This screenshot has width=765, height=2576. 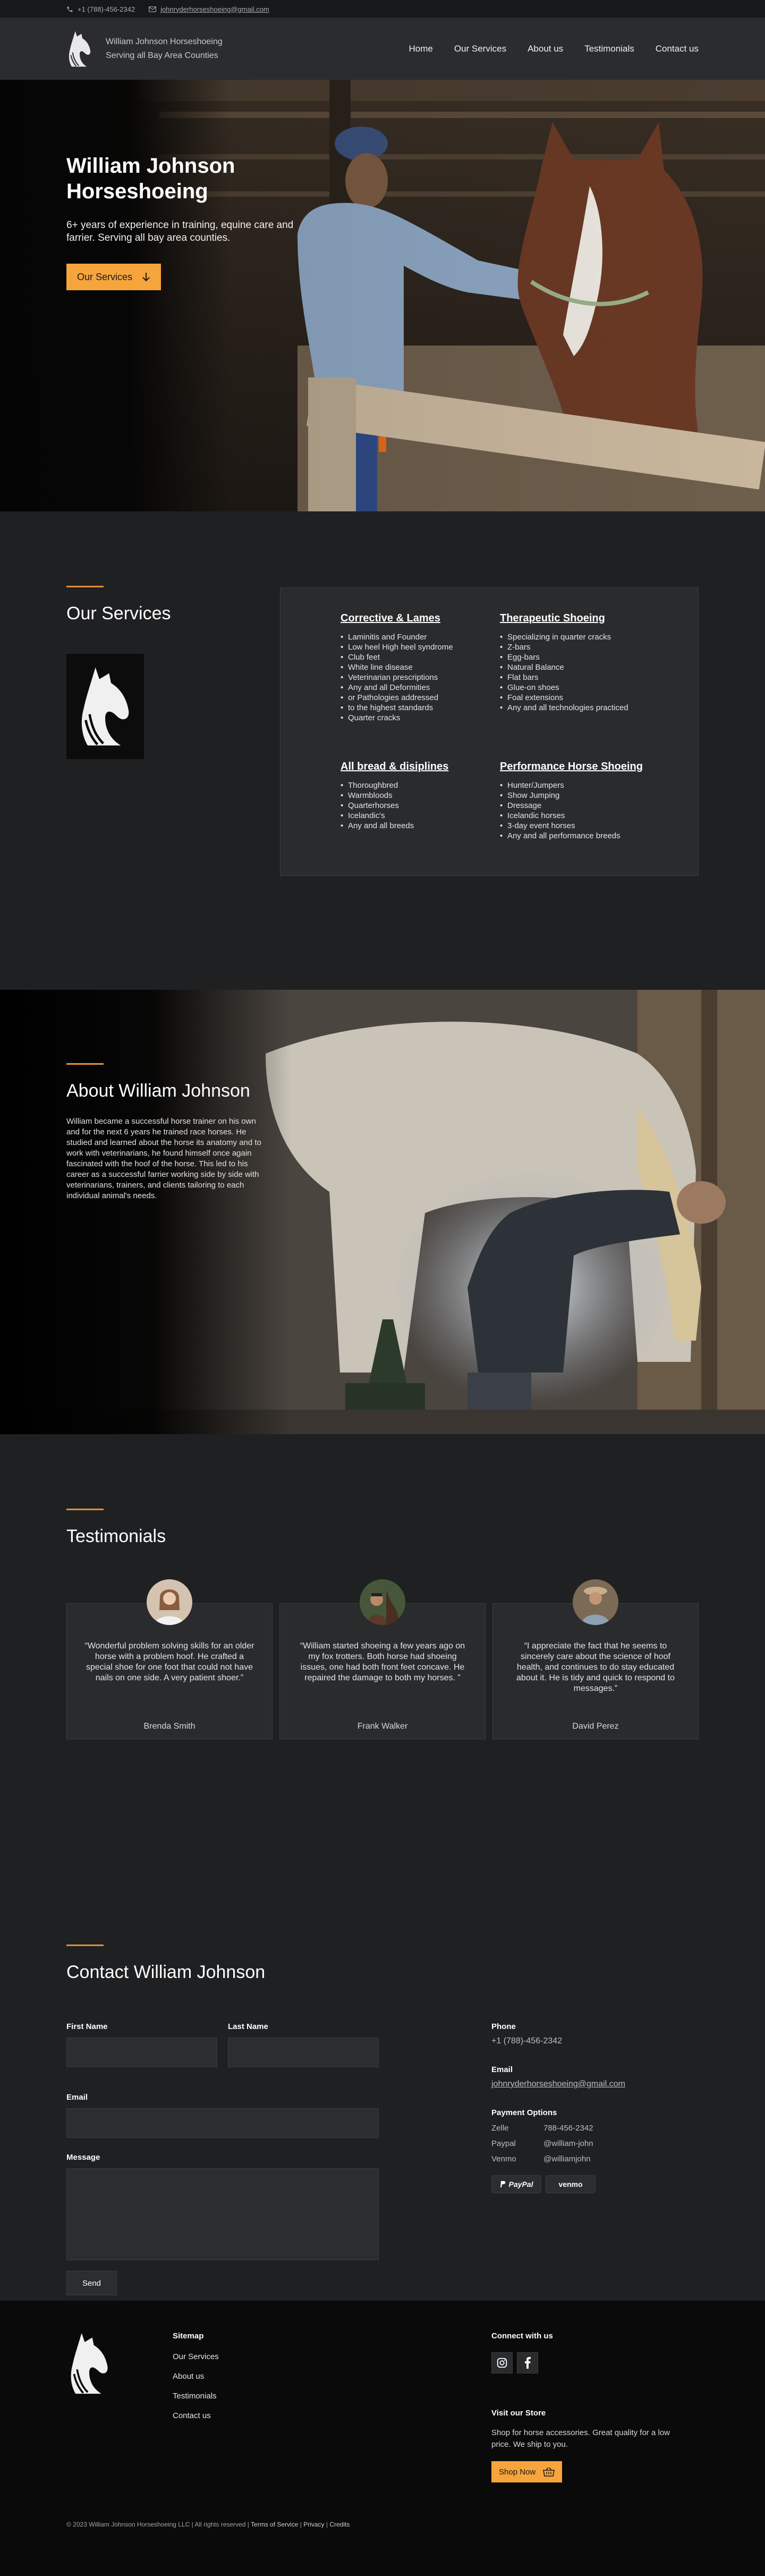 I want to click on service-list-item: Hunter/Jumpers, so click(x=571, y=785).